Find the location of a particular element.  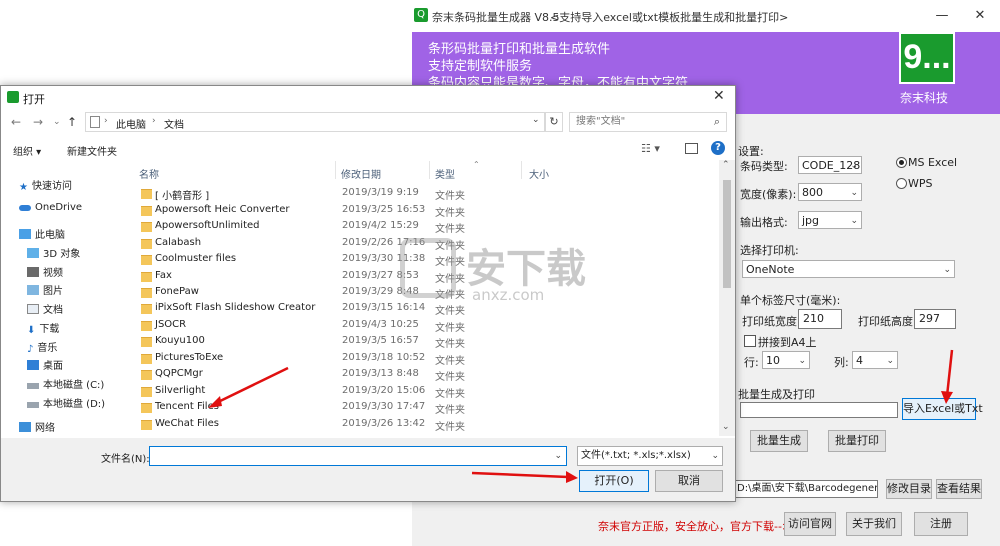

arrow-to-open-button is located at coordinates (524, 477).